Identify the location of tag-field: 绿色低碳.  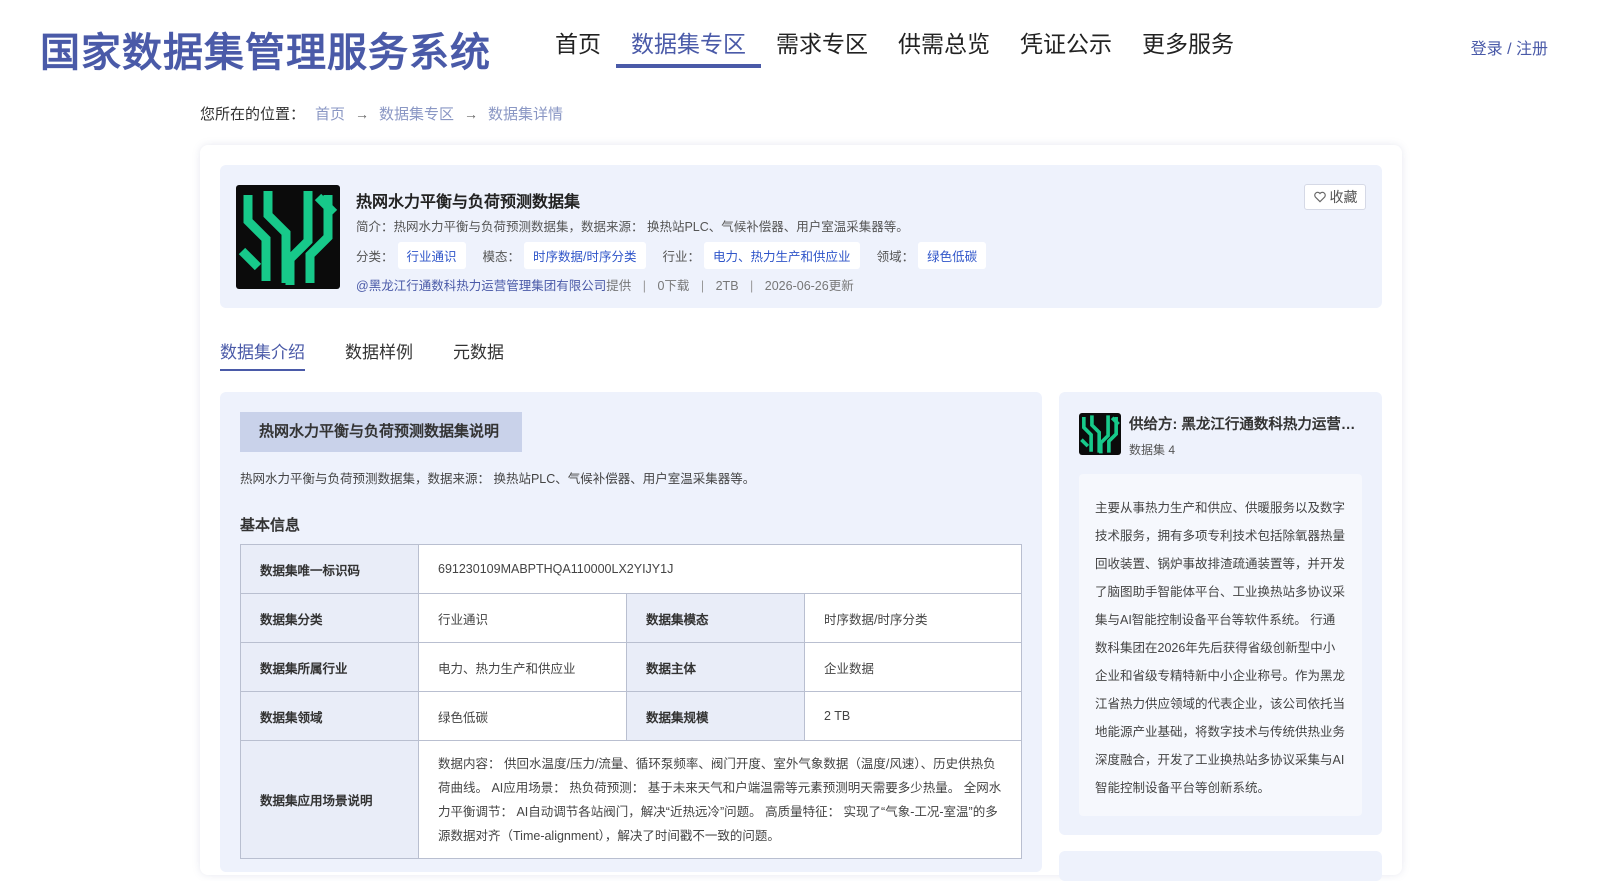
(952, 255).